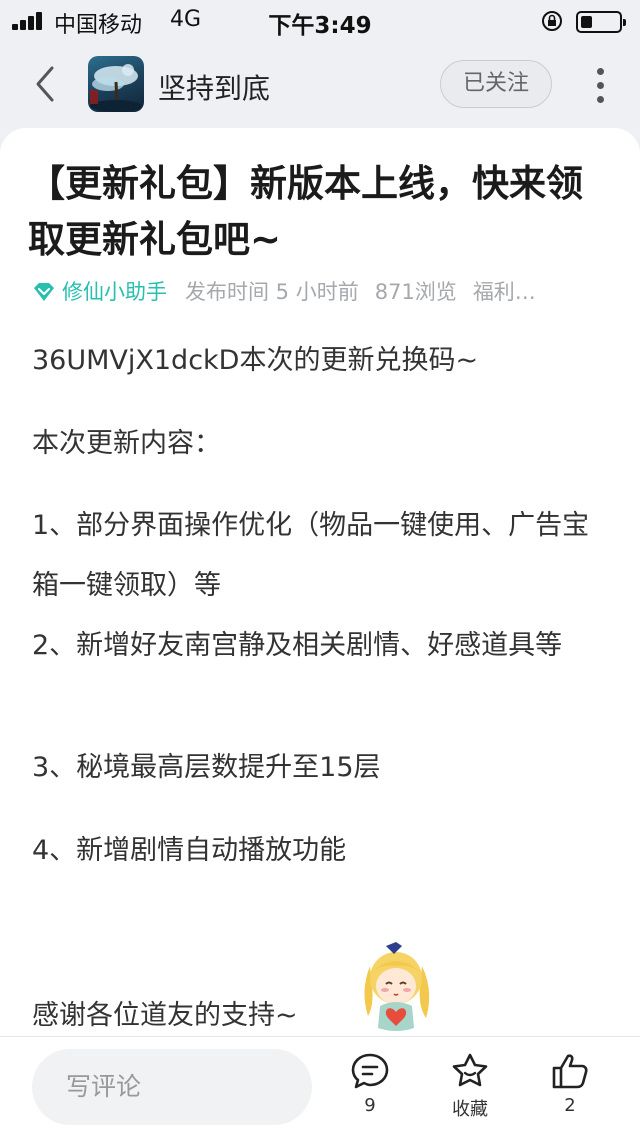 This screenshot has height=1136, width=640. What do you see at coordinates (397, 986) in the screenshot?
I see `mascot-sticker` at bounding box center [397, 986].